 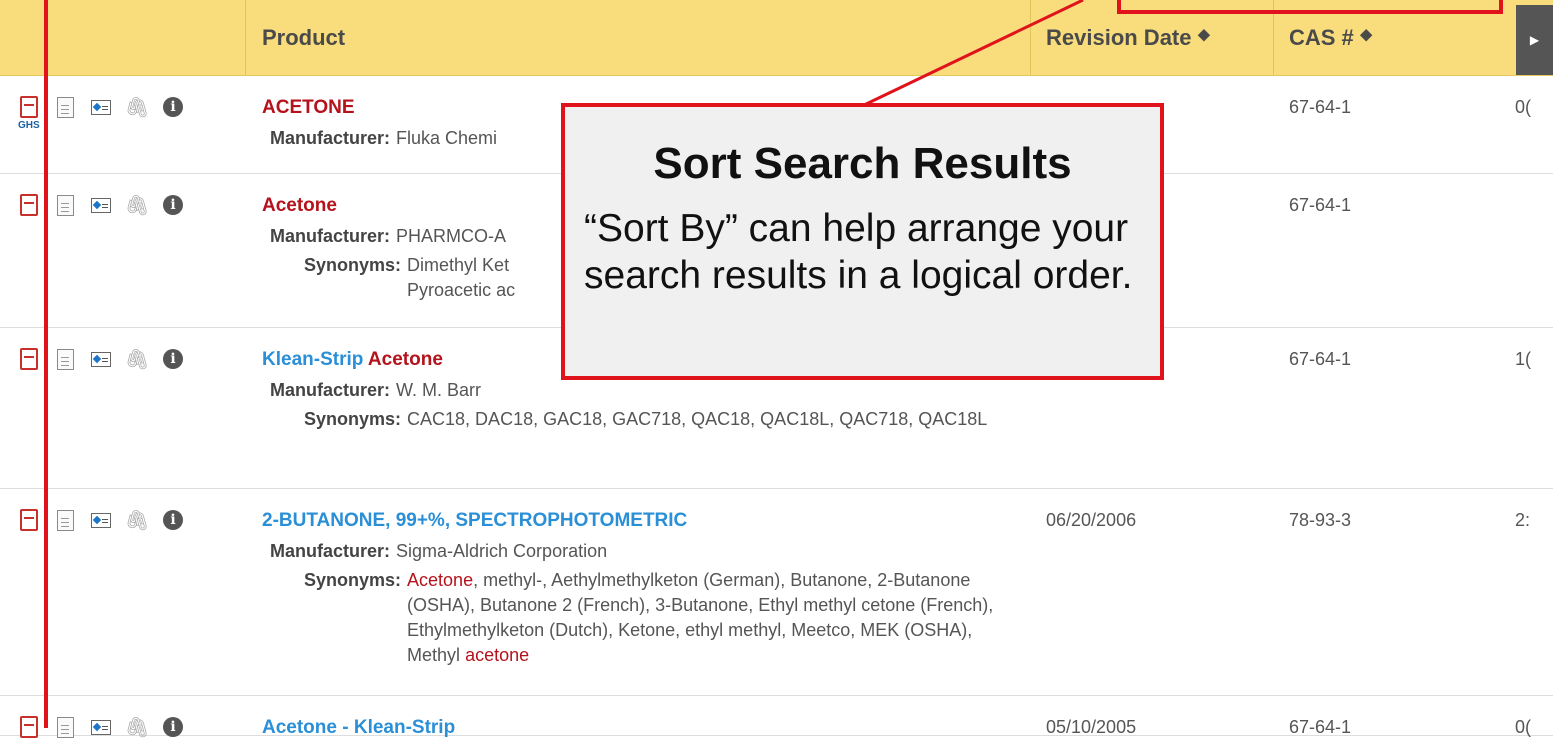 What do you see at coordinates (1523, 107) in the screenshot?
I see `truncated-cell: 0(` at bounding box center [1523, 107].